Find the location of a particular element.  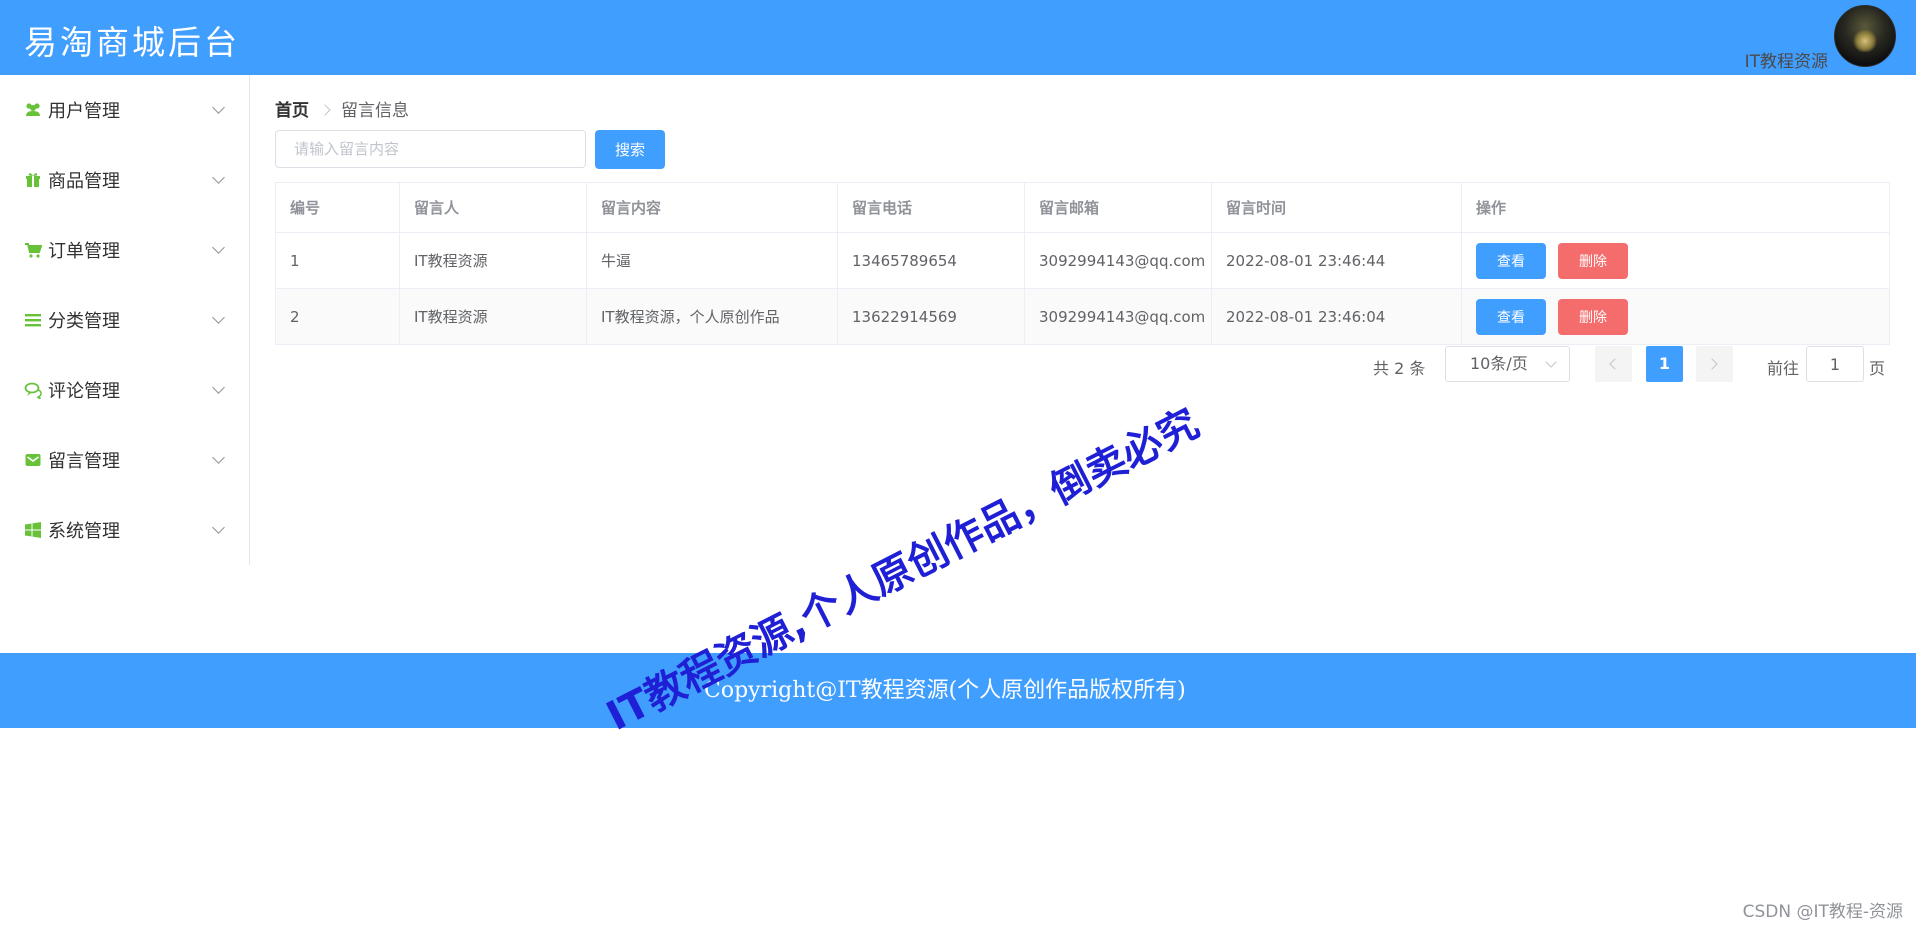

footer: Copyright@IT教程资源(个人原创作品版权所有) is located at coordinates (958, 690).